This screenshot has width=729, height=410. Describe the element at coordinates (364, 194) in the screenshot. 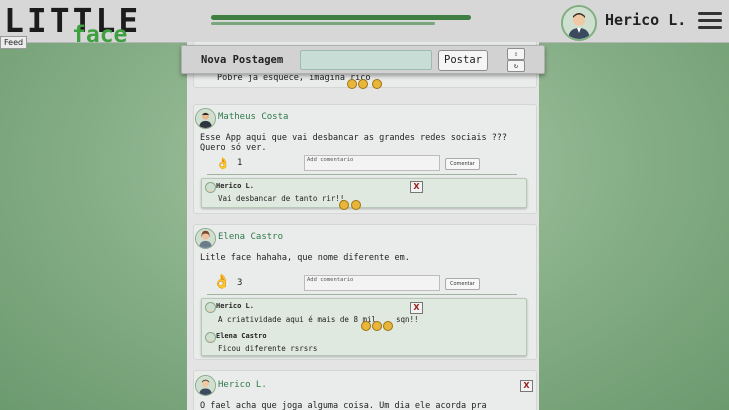

I see `comment-box: Herico L. X Vai desbancar de tanto rir!!` at that location.